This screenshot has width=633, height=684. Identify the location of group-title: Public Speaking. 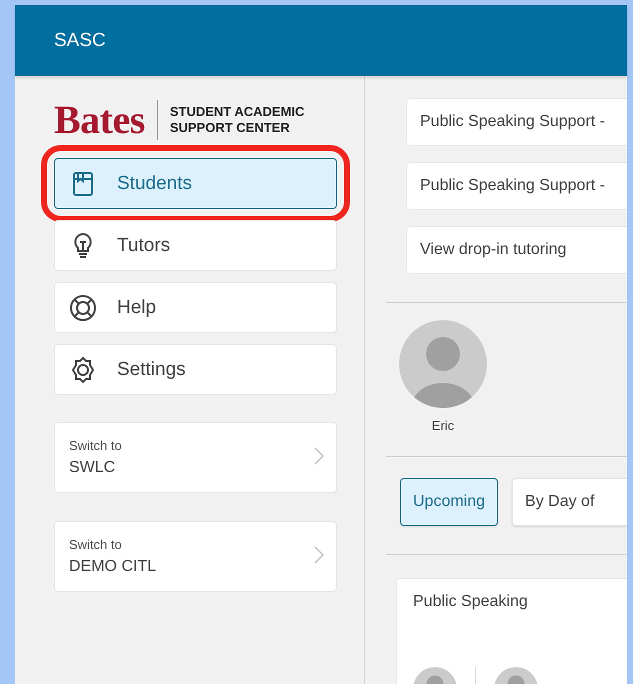
(471, 602).